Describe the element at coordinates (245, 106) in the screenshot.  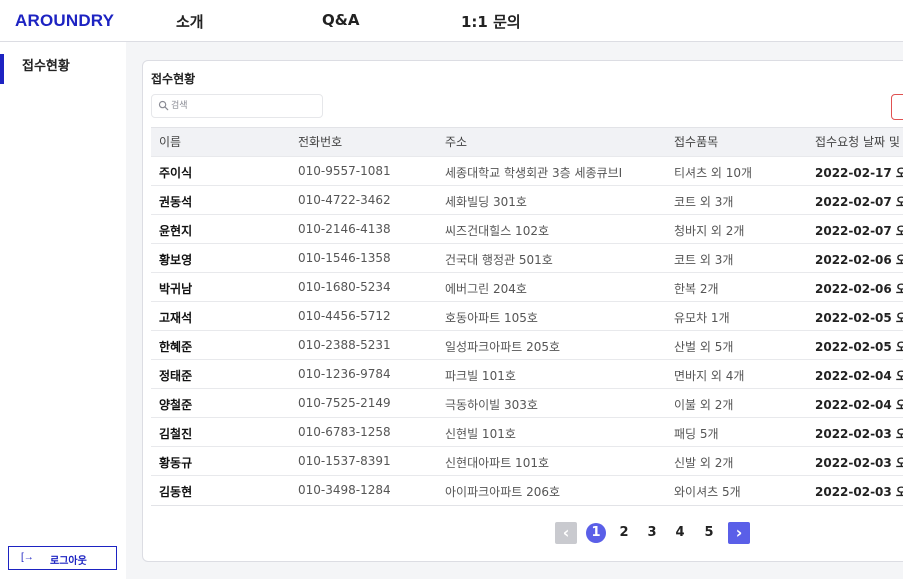
I see `search-input` at that location.